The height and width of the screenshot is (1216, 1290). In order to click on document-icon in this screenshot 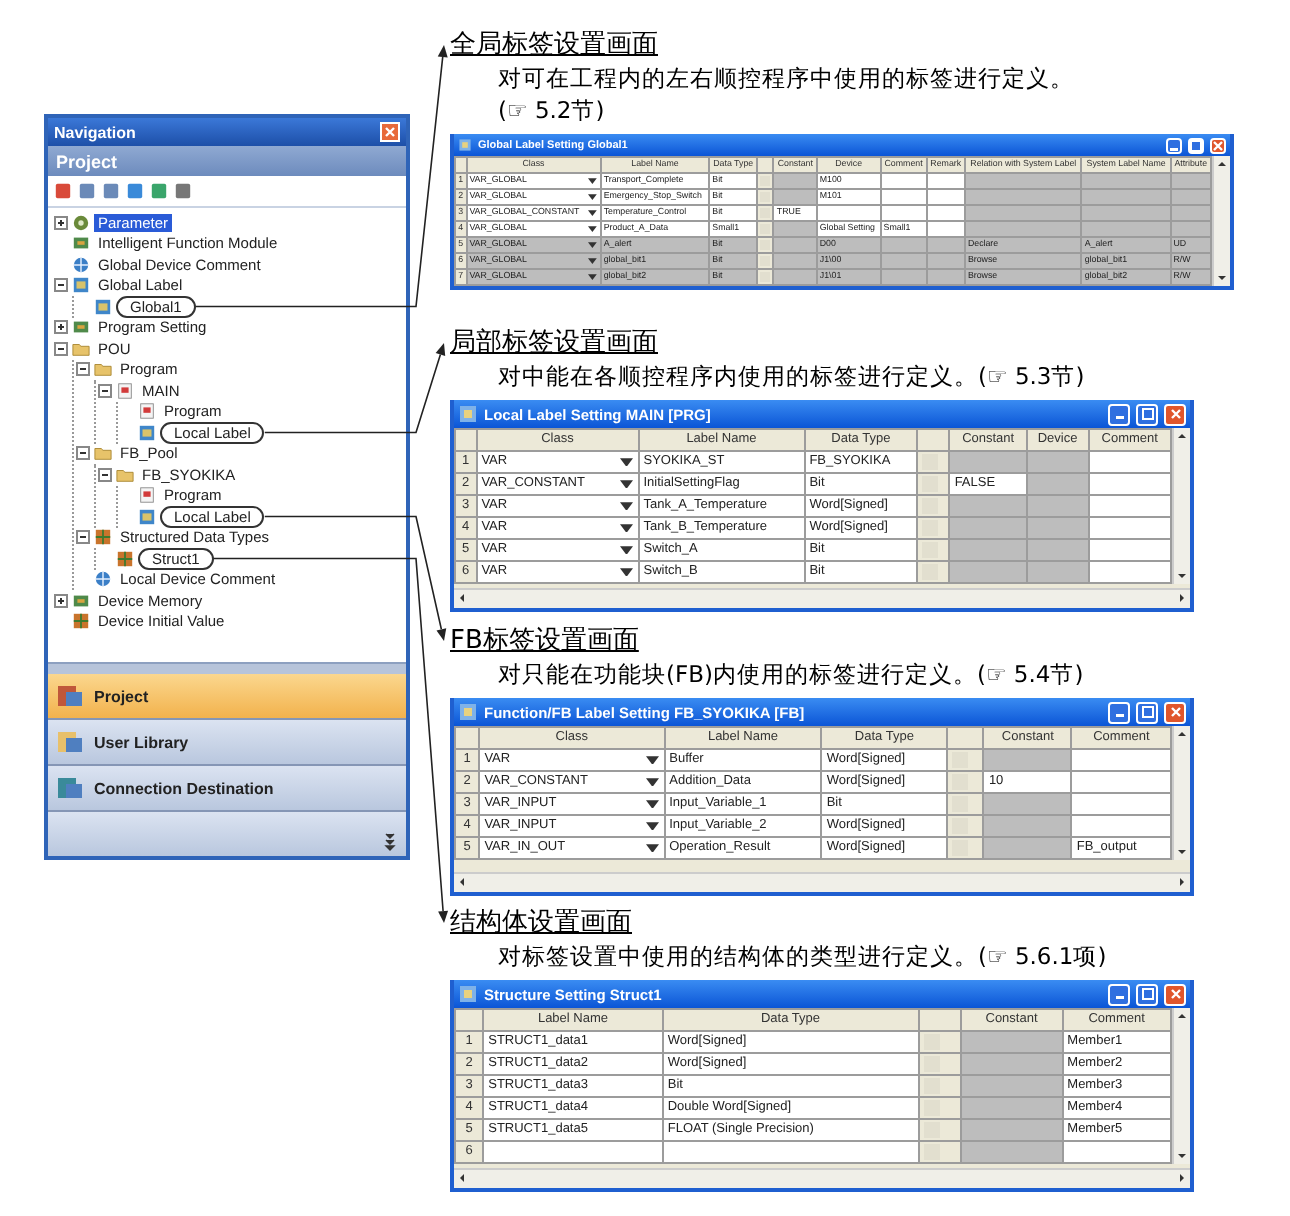, I will do `click(147, 495)`.